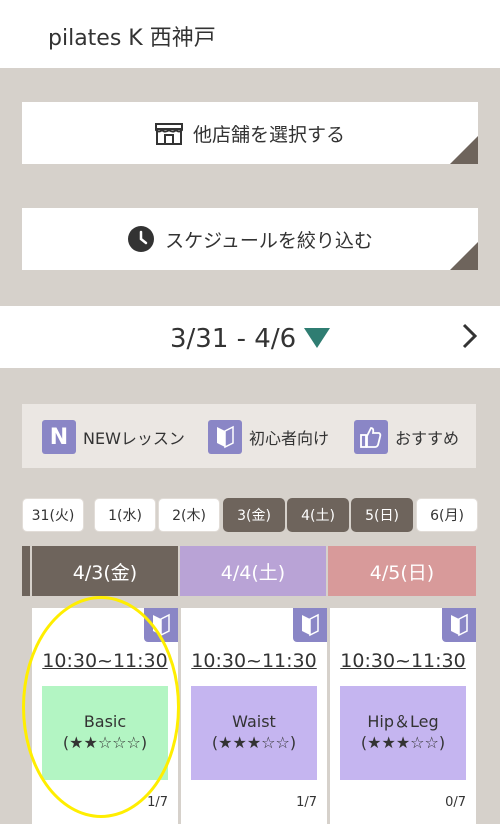 Image resolution: width=500 pixels, height=824 pixels. I want to click on header: pilates K 西神戸, so click(250, 34).